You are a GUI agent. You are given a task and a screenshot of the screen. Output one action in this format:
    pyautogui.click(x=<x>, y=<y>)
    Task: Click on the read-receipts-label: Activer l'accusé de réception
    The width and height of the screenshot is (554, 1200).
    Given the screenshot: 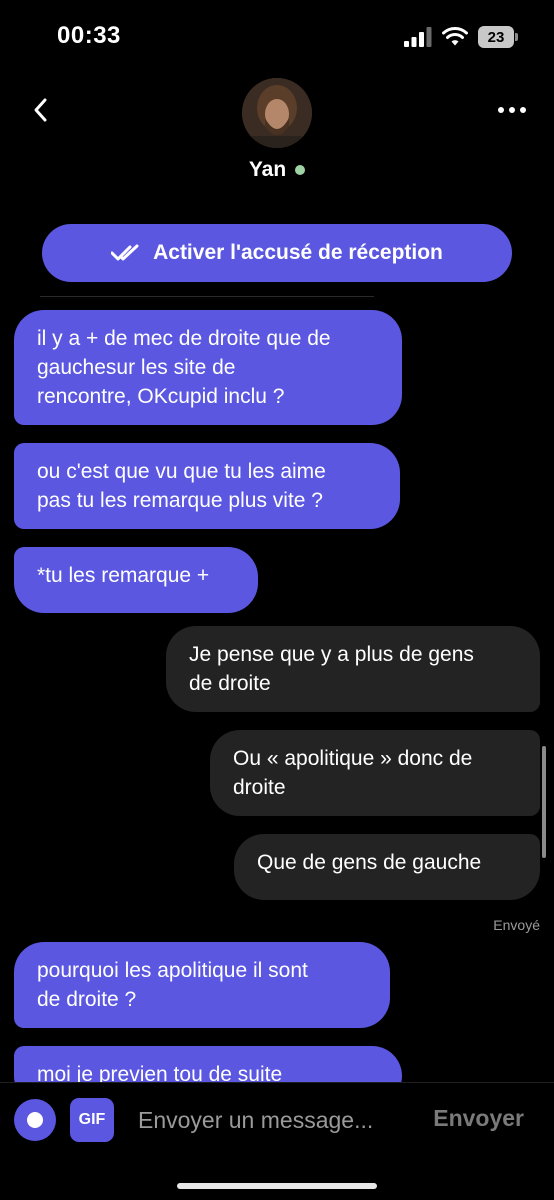 What is the action you would take?
    pyautogui.click(x=298, y=252)
    